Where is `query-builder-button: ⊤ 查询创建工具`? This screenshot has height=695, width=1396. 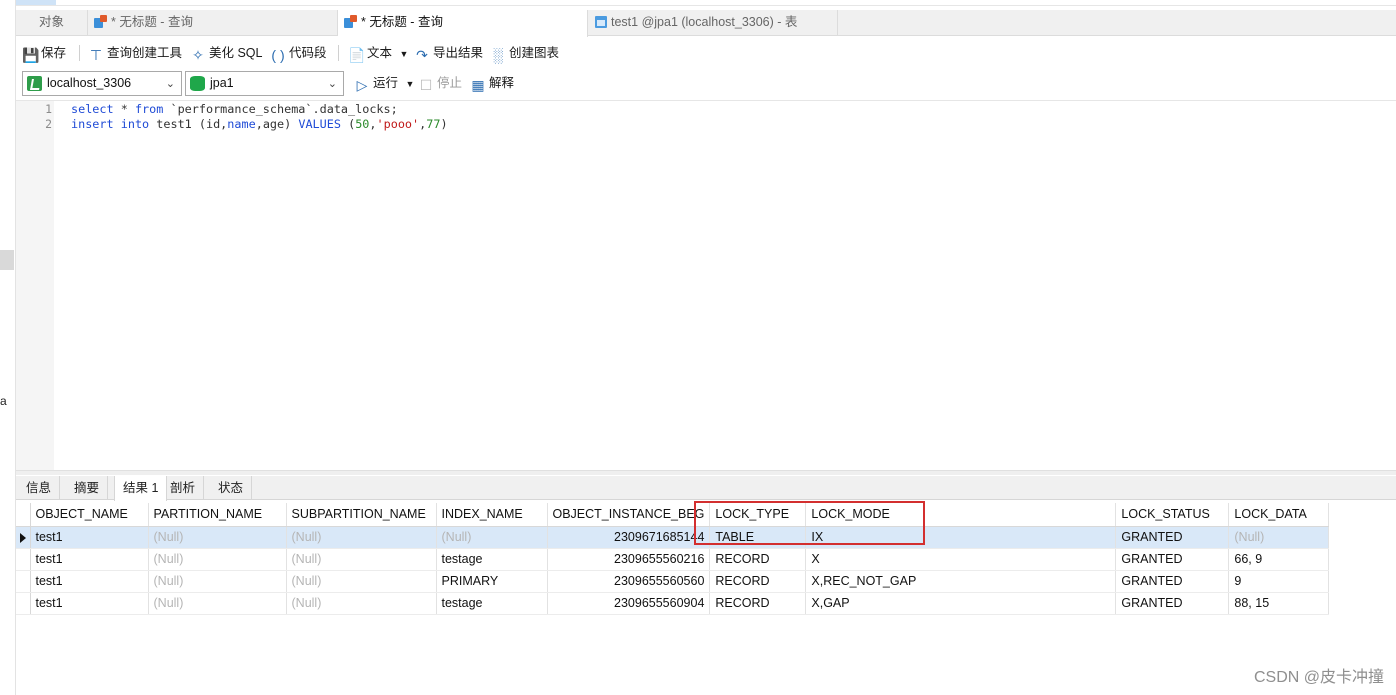
query-builder-button: ⊤ 查询创建工具 is located at coordinates (135, 53).